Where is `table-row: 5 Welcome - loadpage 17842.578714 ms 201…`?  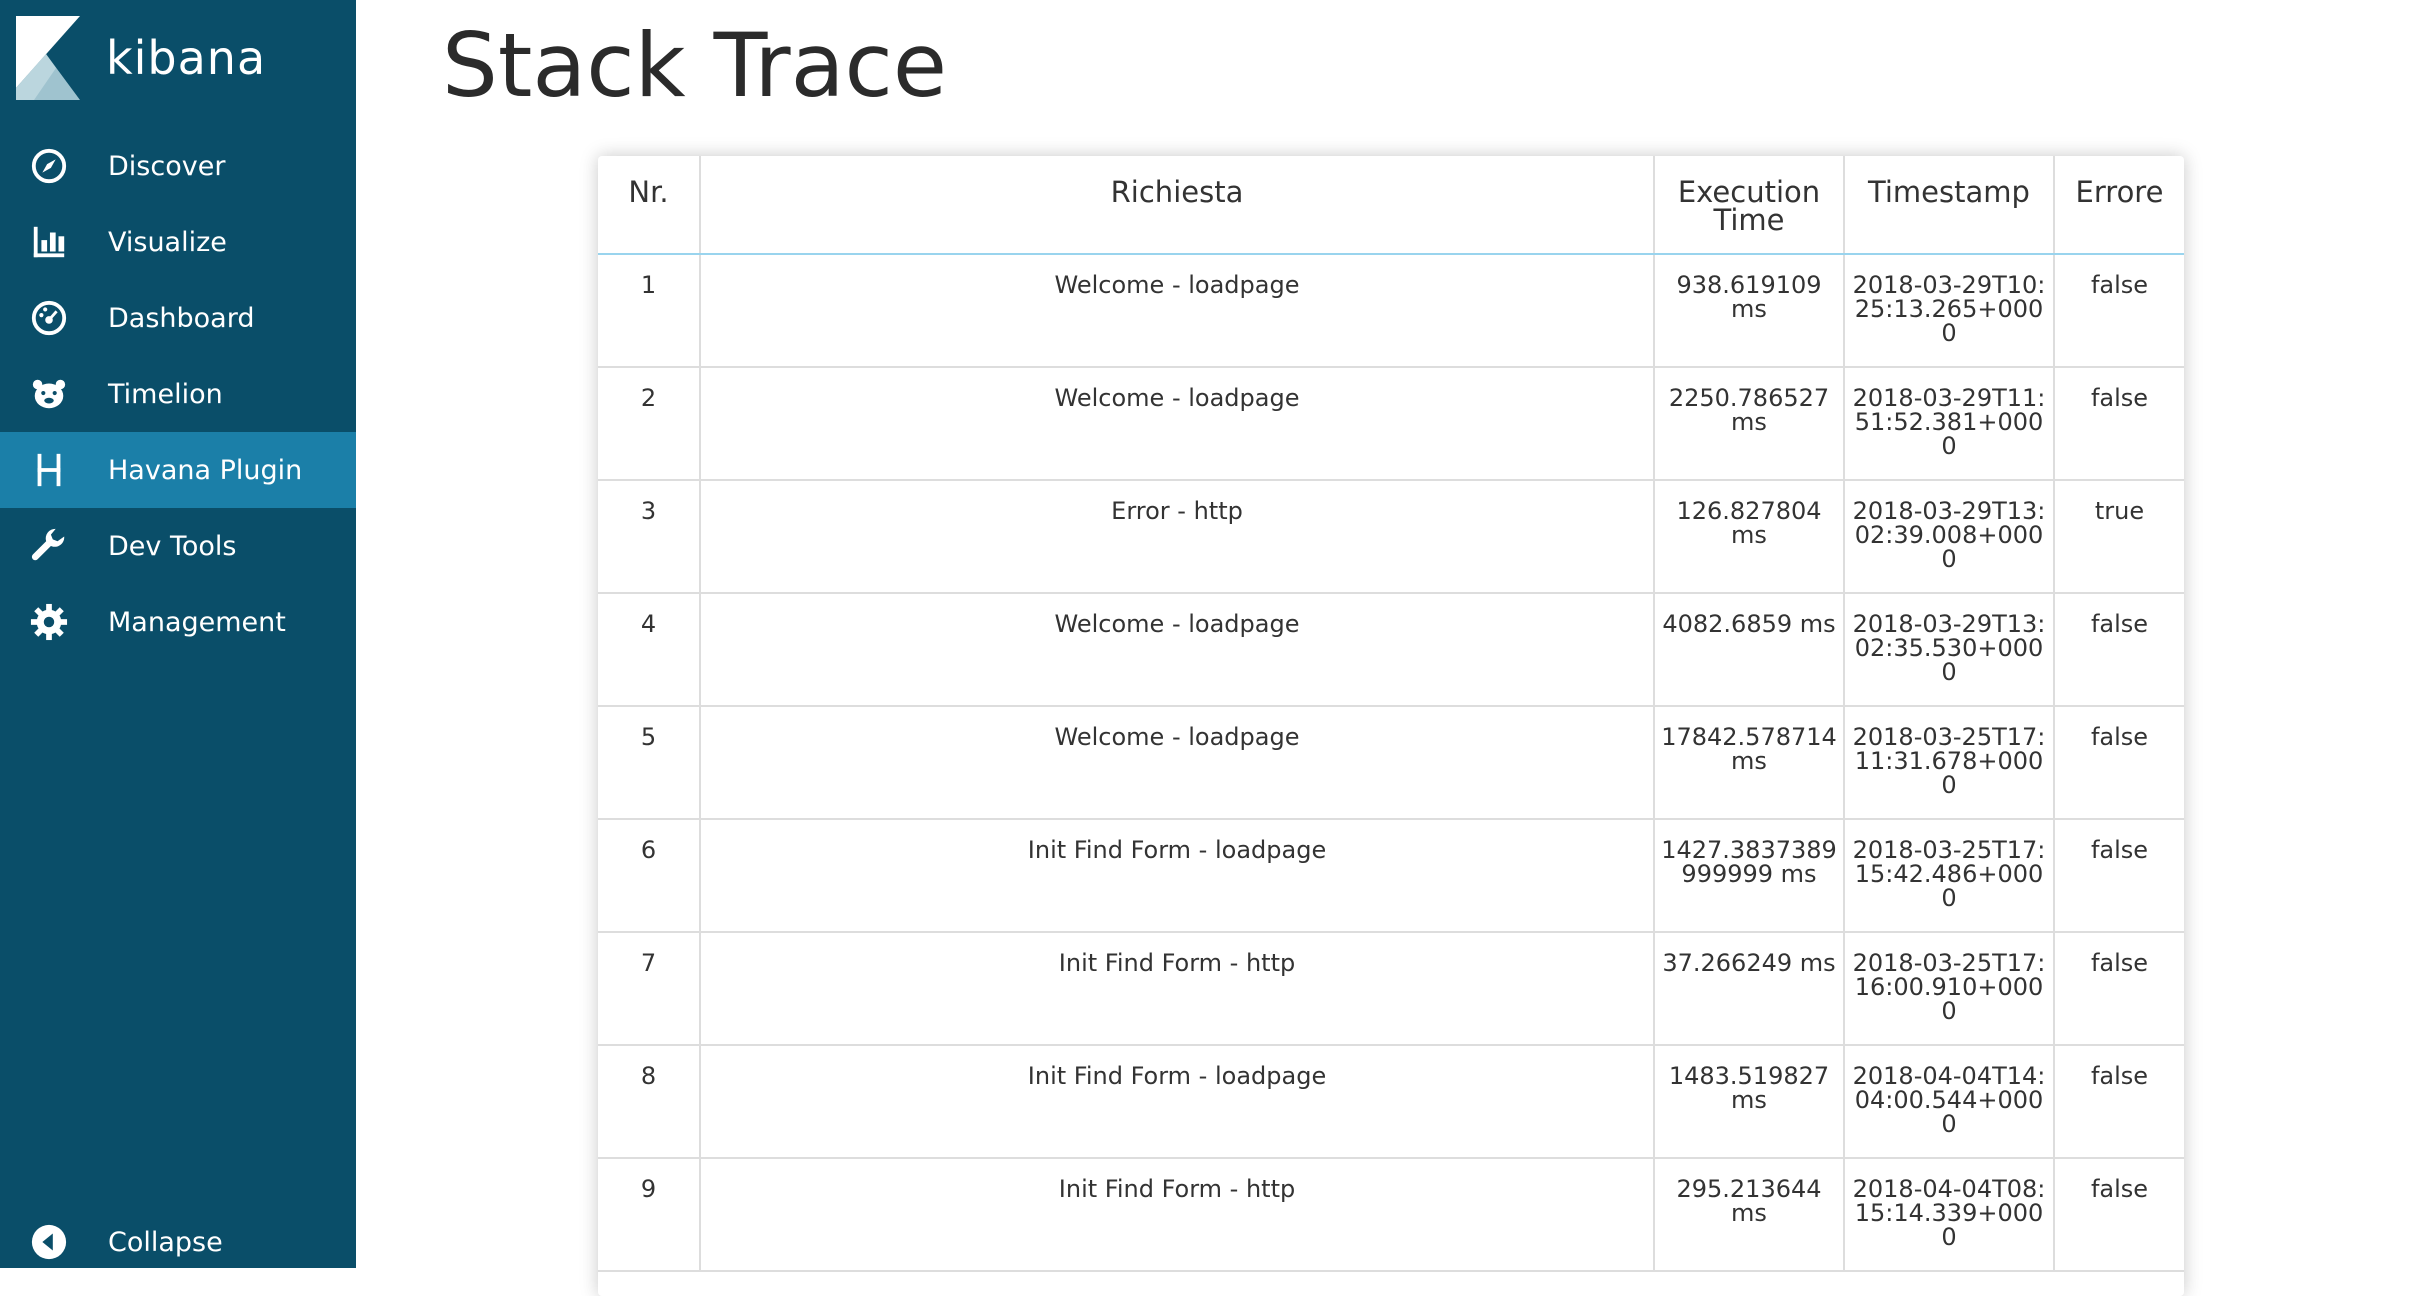 table-row: 5 Welcome - loadpage 17842.578714 ms 201… is located at coordinates (1391, 763).